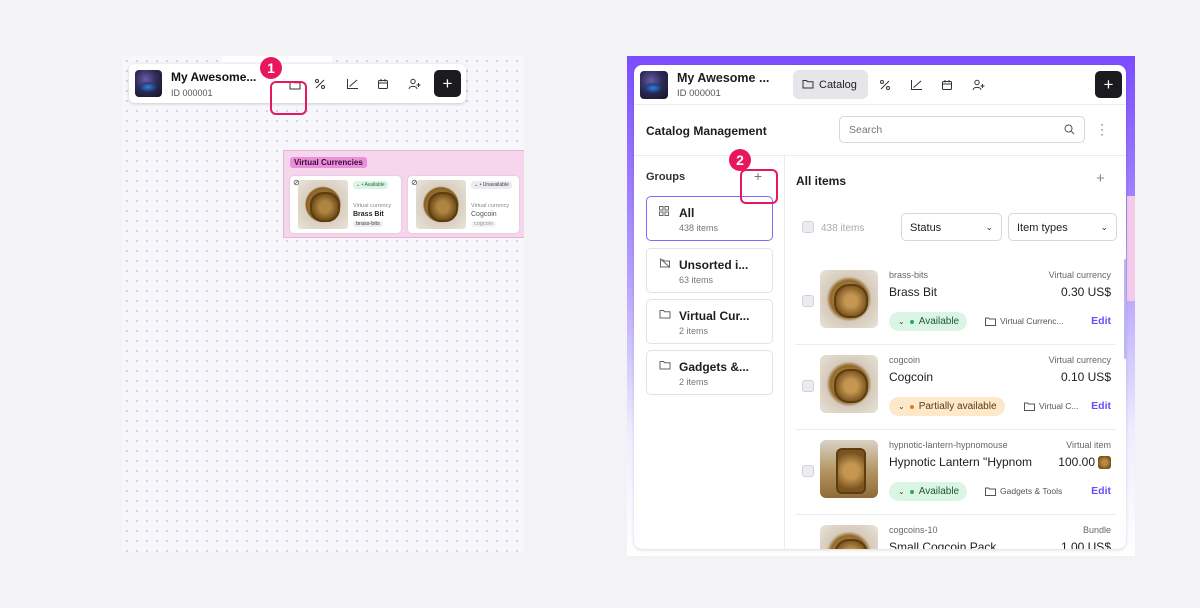  What do you see at coordinates (838, 84) in the screenshot?
I see `catalog-tab-label: Catalog` at bounding box center [838, 84].